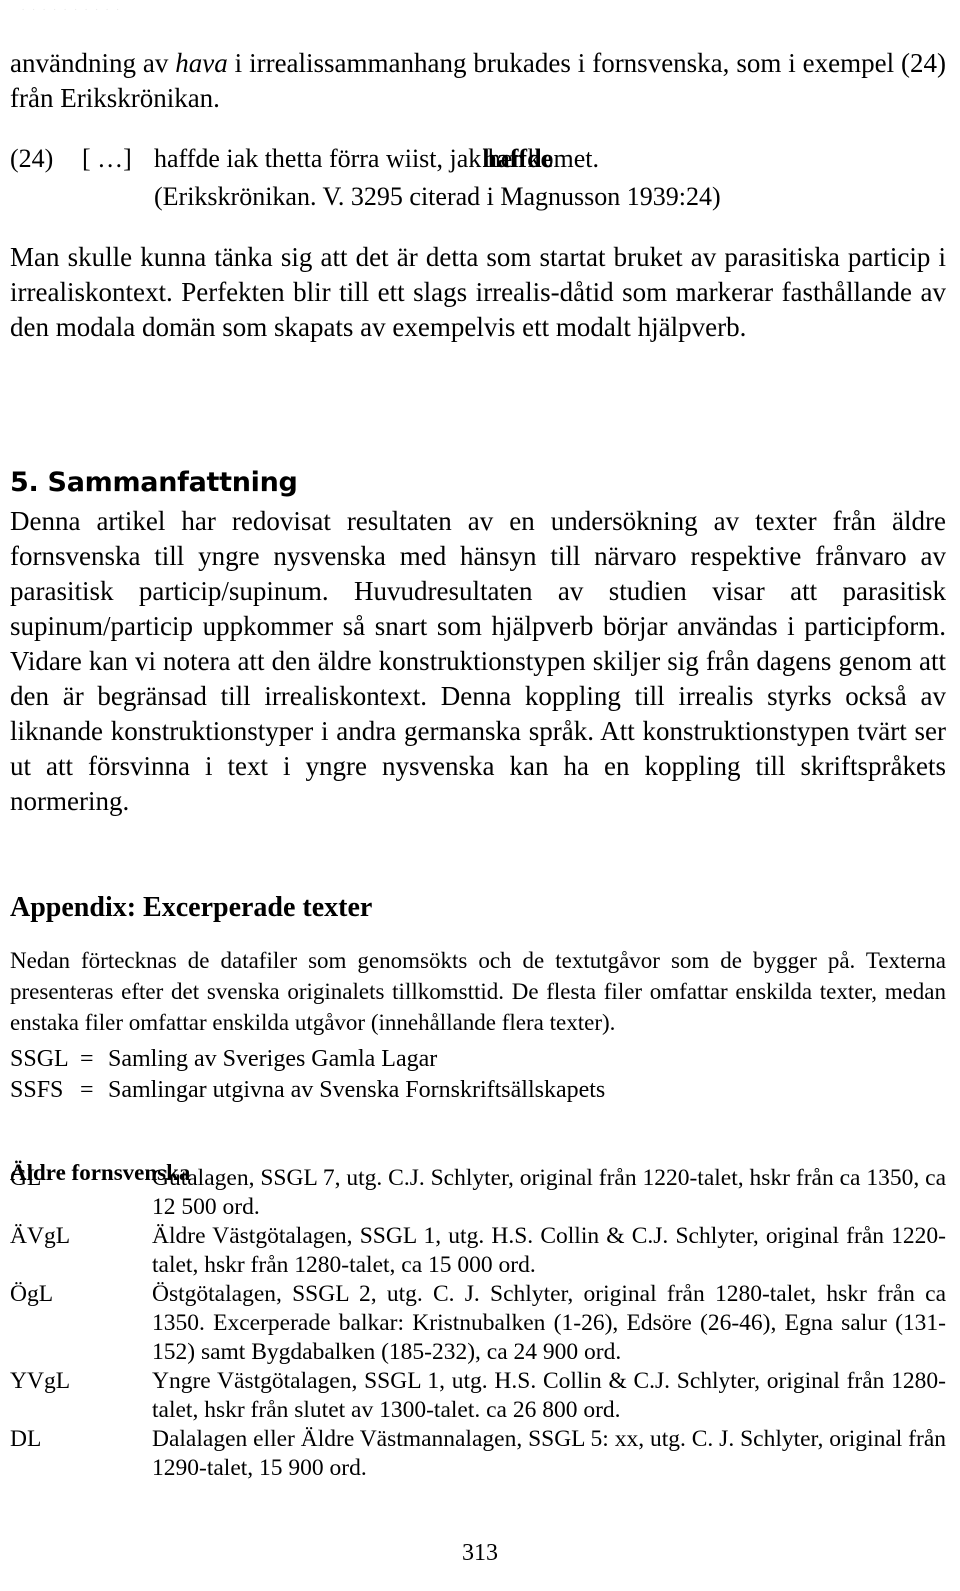  Describe the element at coordinates (154, 483) in the screenshot. I see `section-heading-sammanfattning: 5. Sammanfattning` at that location.